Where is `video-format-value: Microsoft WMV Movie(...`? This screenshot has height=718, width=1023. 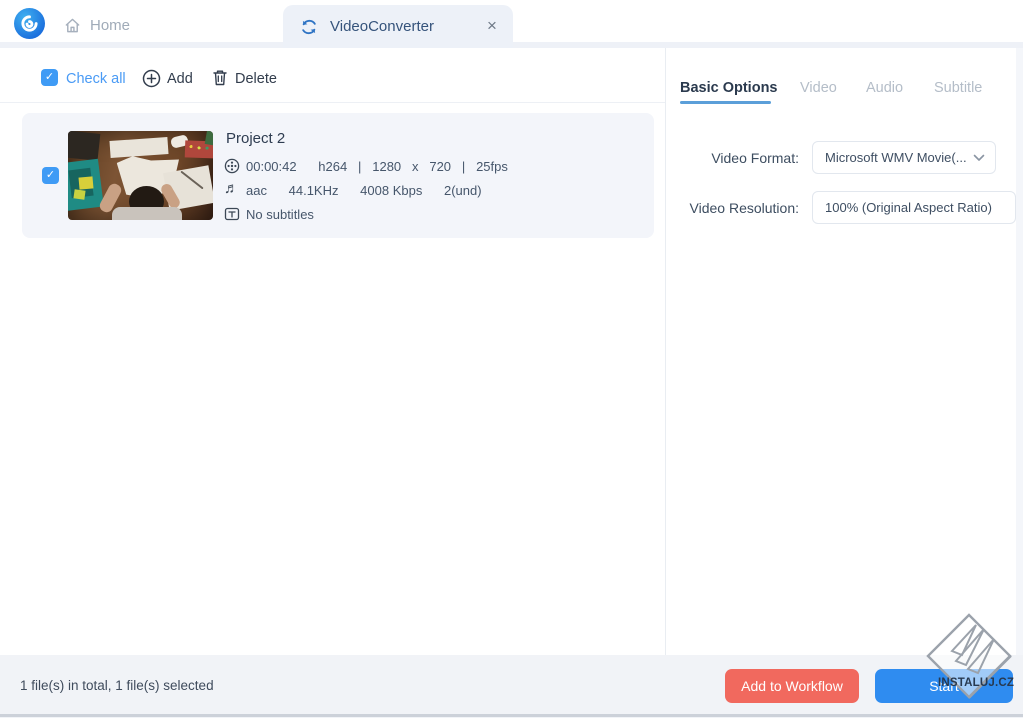 video-format-value: Microsoft WMV Movie(... is located at coordinates (896, 157).